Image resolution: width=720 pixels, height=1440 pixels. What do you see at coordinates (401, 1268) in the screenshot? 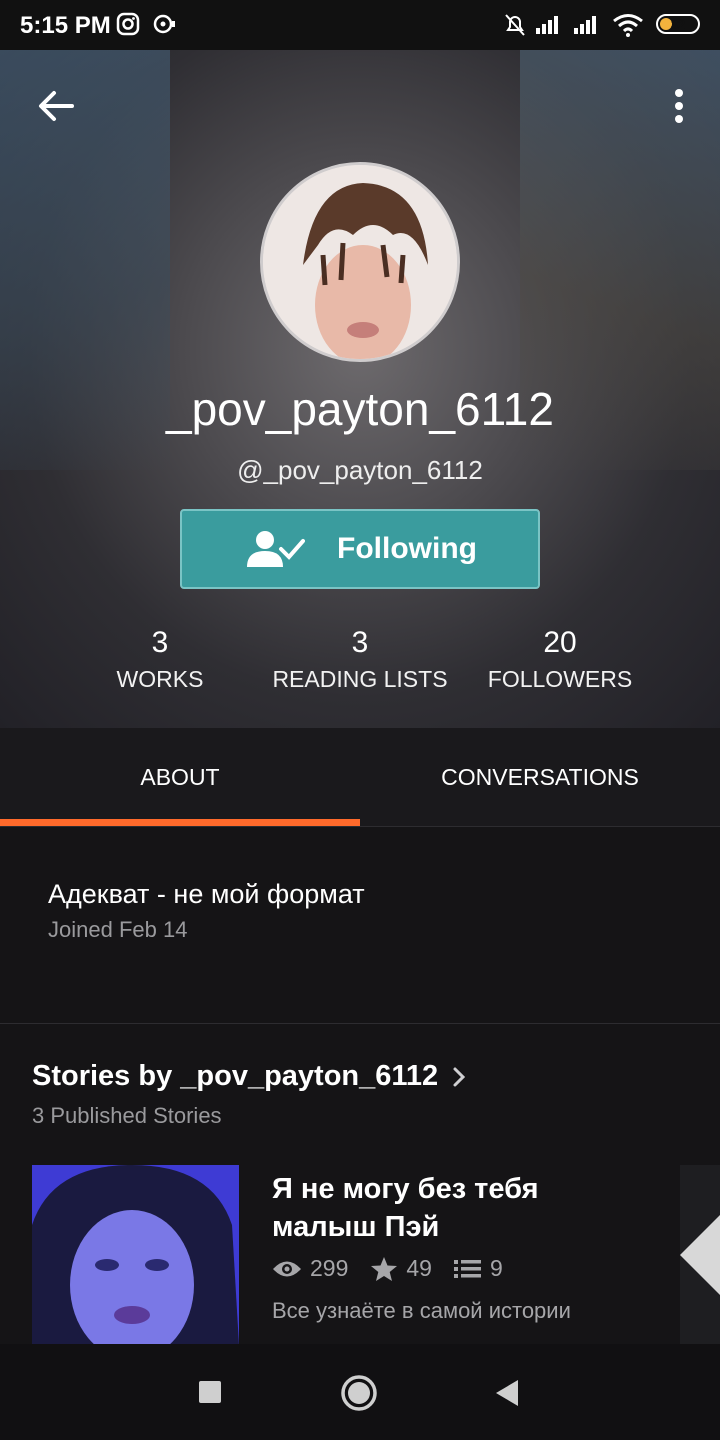
I see `story-votes: 49` at bounding box center [401, 1268].